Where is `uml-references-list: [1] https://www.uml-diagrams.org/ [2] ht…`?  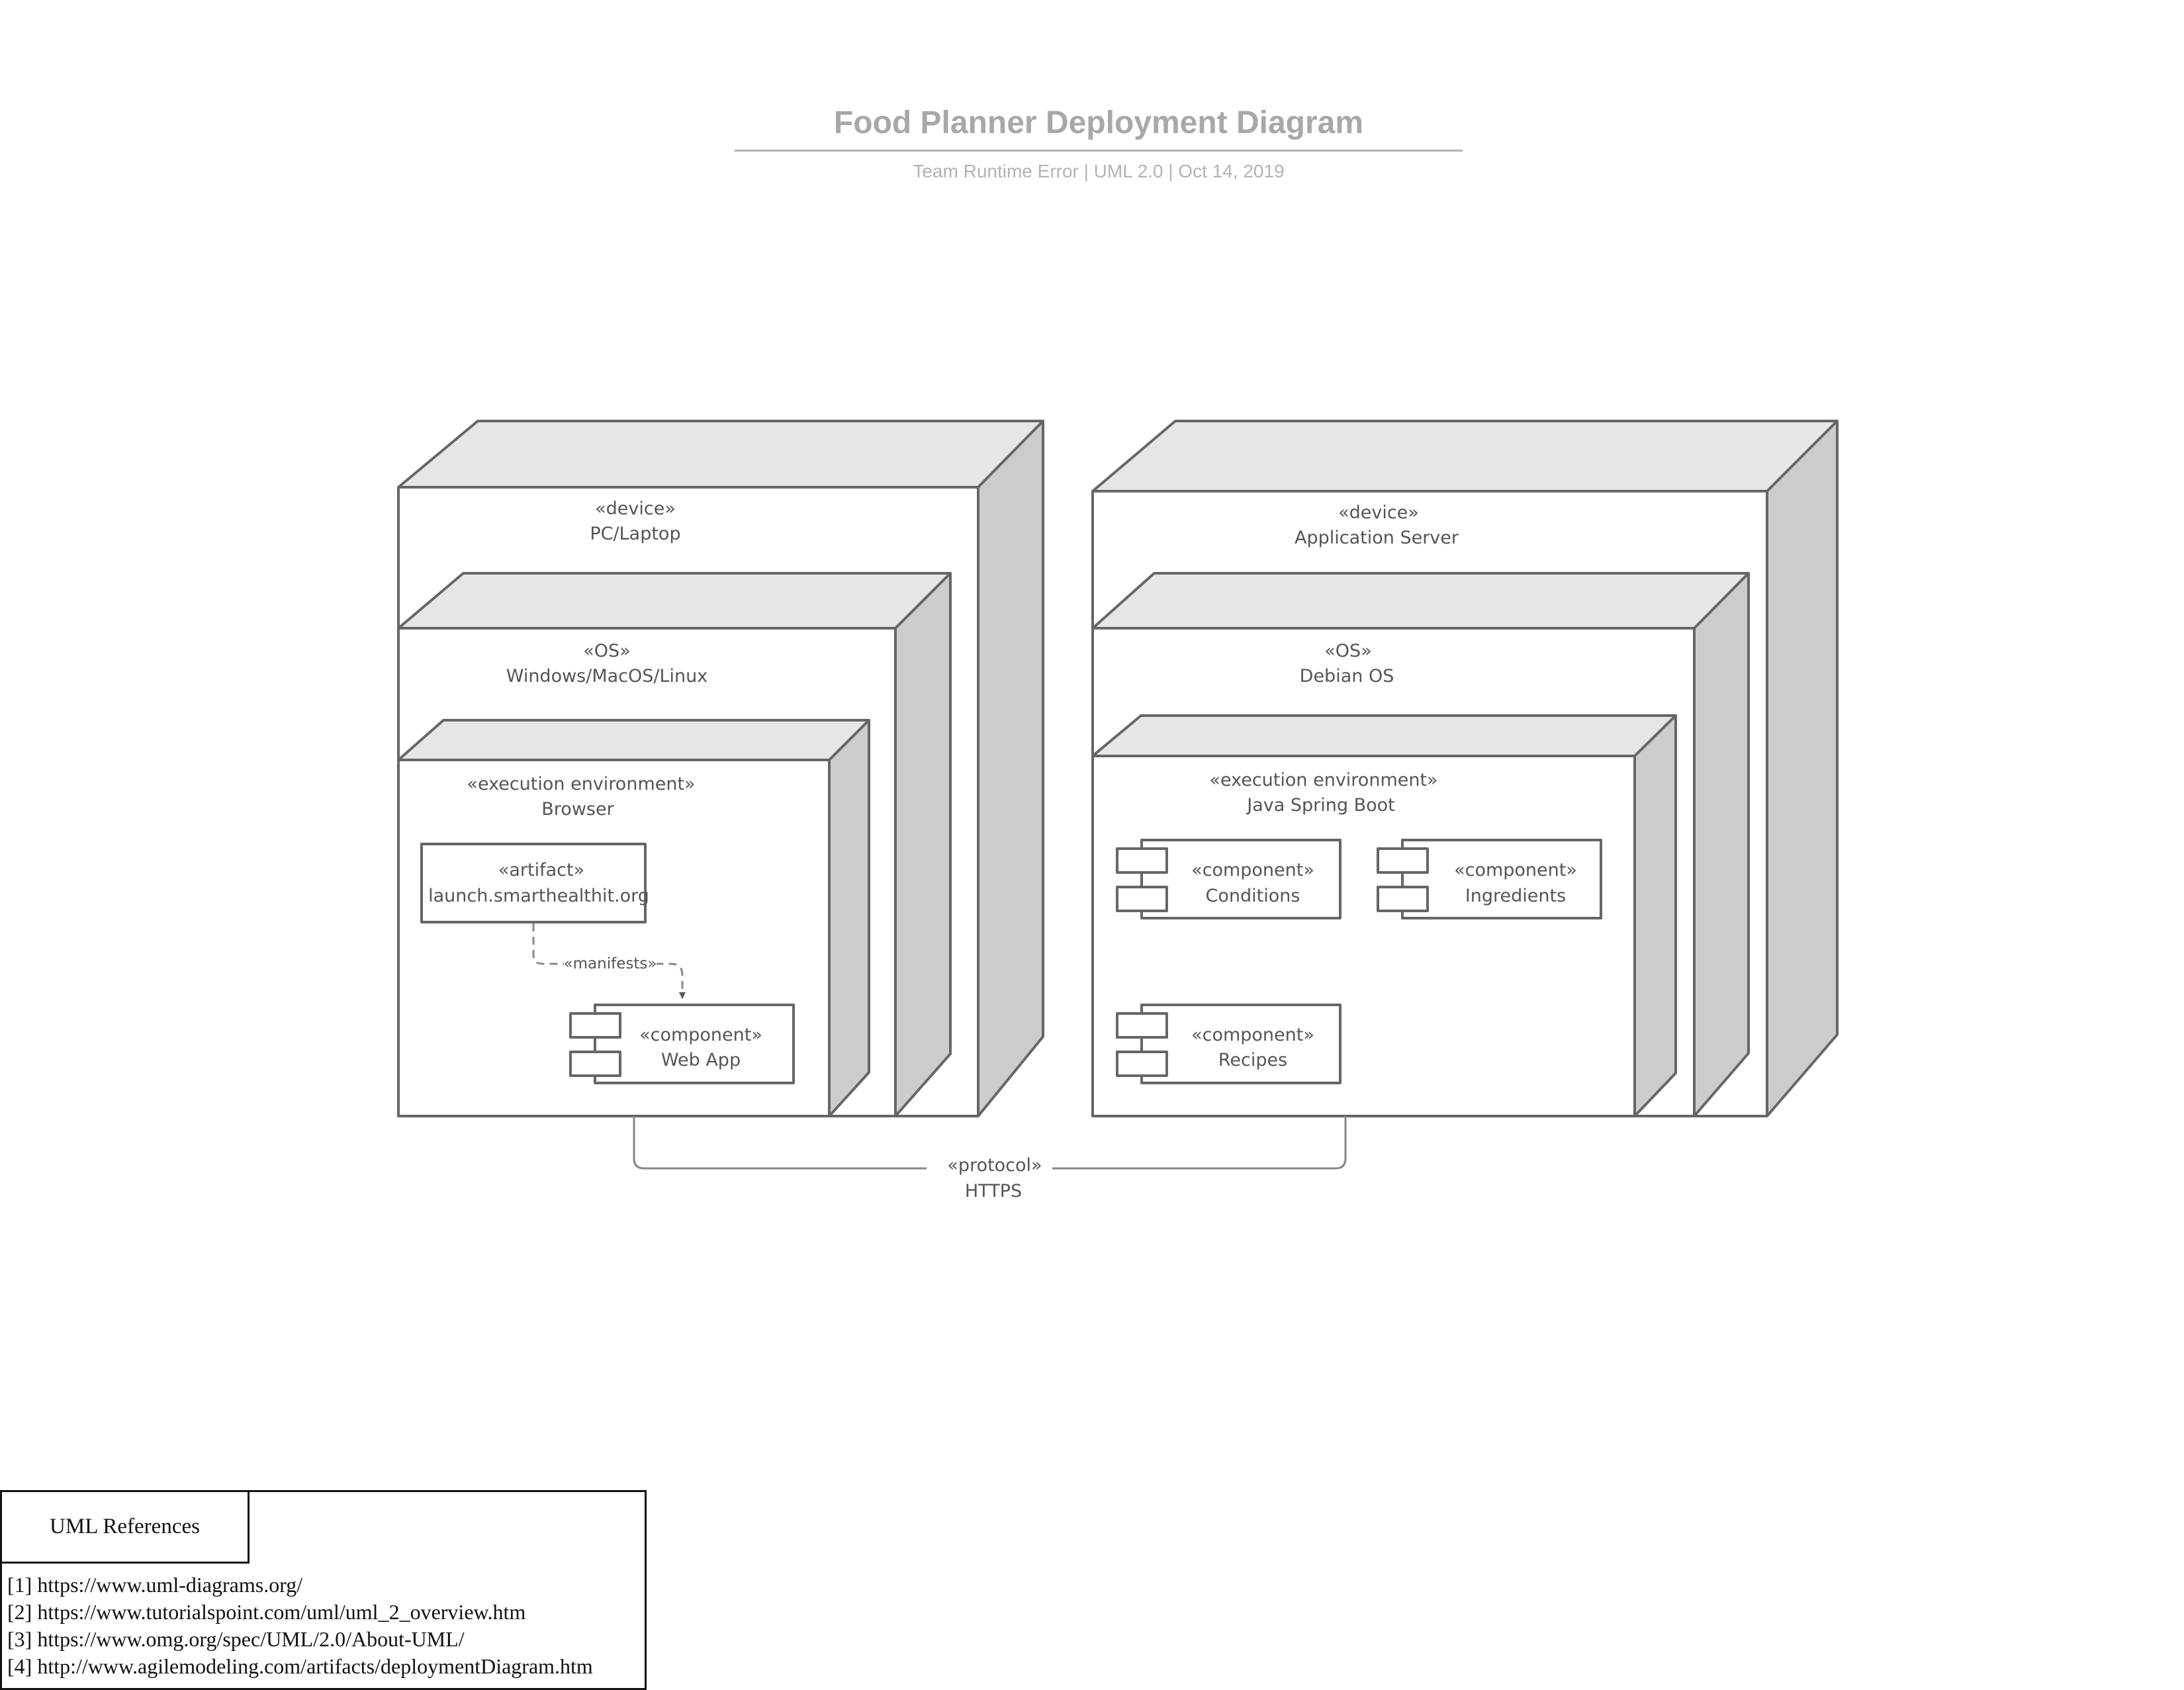 uml-references-list: [1] https://www.uml-diagrams.org/ [2] ht… is located at coordinates (300, 1626).